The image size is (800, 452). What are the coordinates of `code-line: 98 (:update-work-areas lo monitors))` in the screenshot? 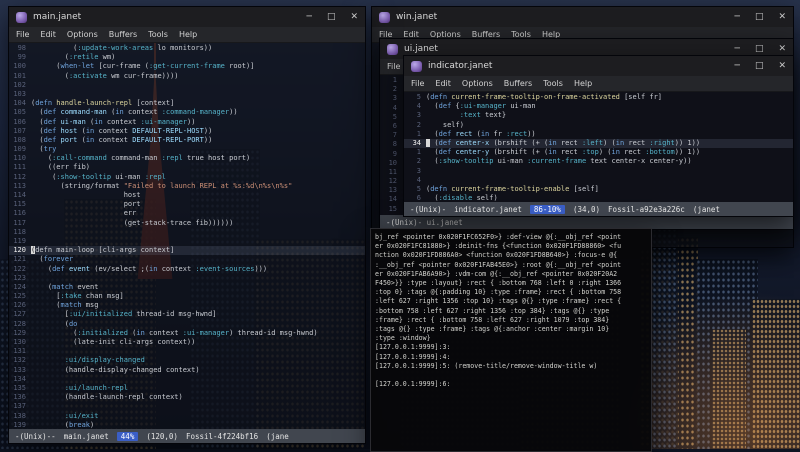 It's located at (187, 48).